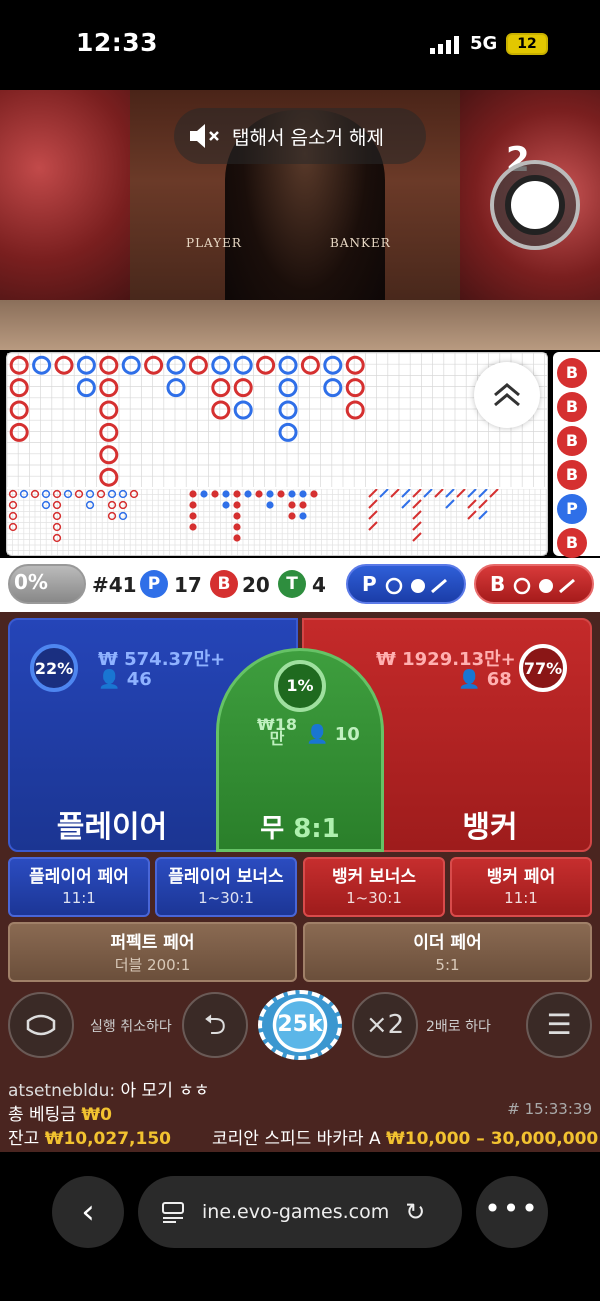  I want to click on player-percent-ring: 22%, so click(54, 668).